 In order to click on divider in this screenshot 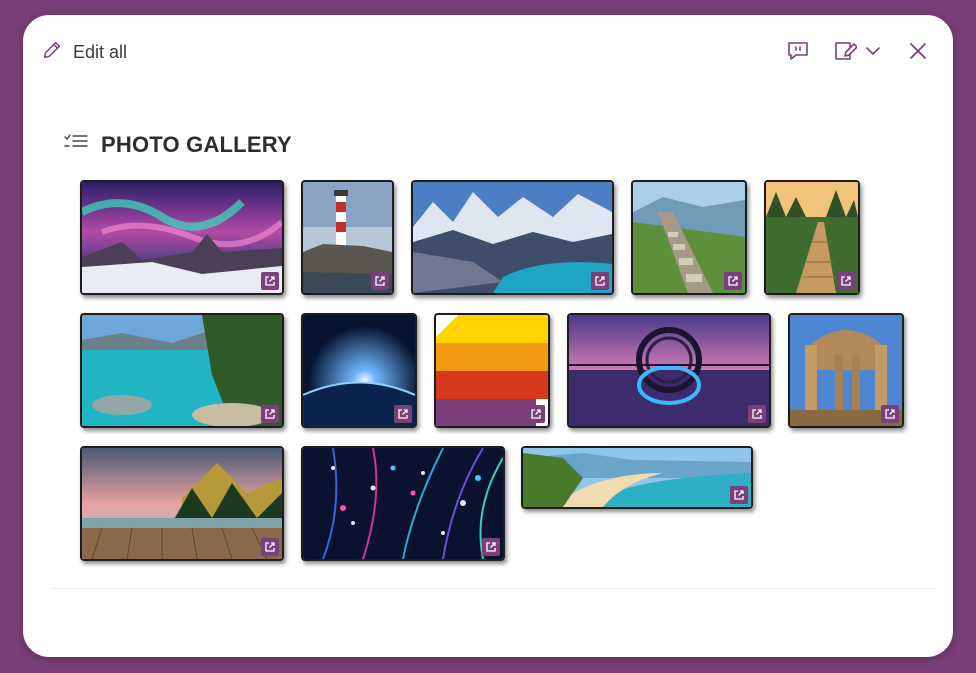, I will do `click(493, 588)`.